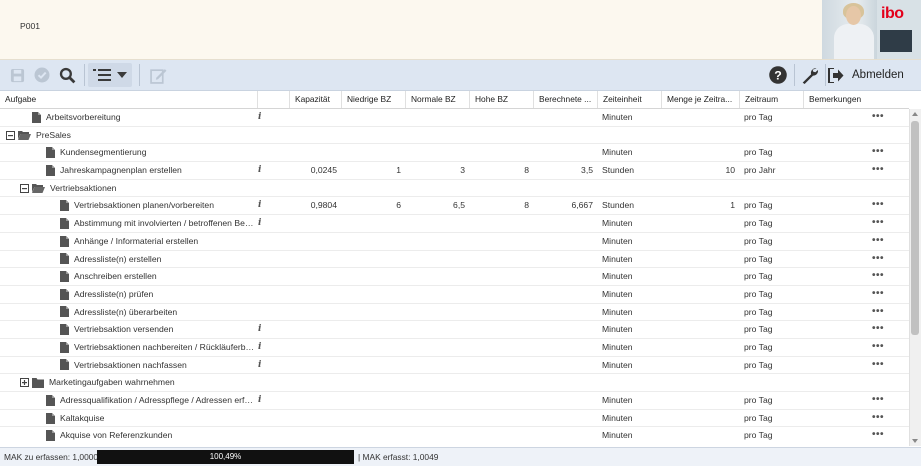  Describe the element at coordinates (313, 117) in the screenshot. I see `col-kapazitaet-cell` at that location.